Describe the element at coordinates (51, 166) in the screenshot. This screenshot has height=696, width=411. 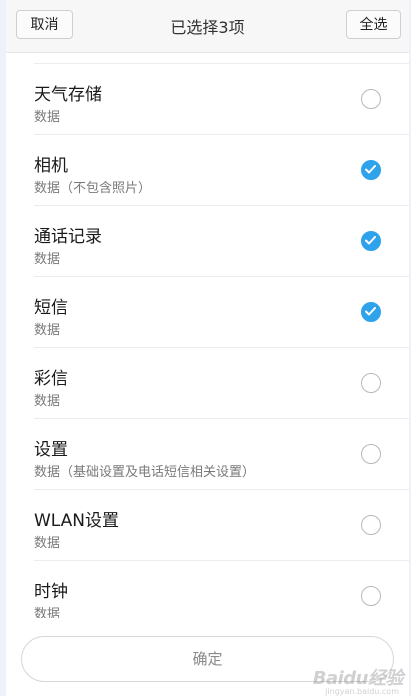
I see `item-title: 相机` at that location.